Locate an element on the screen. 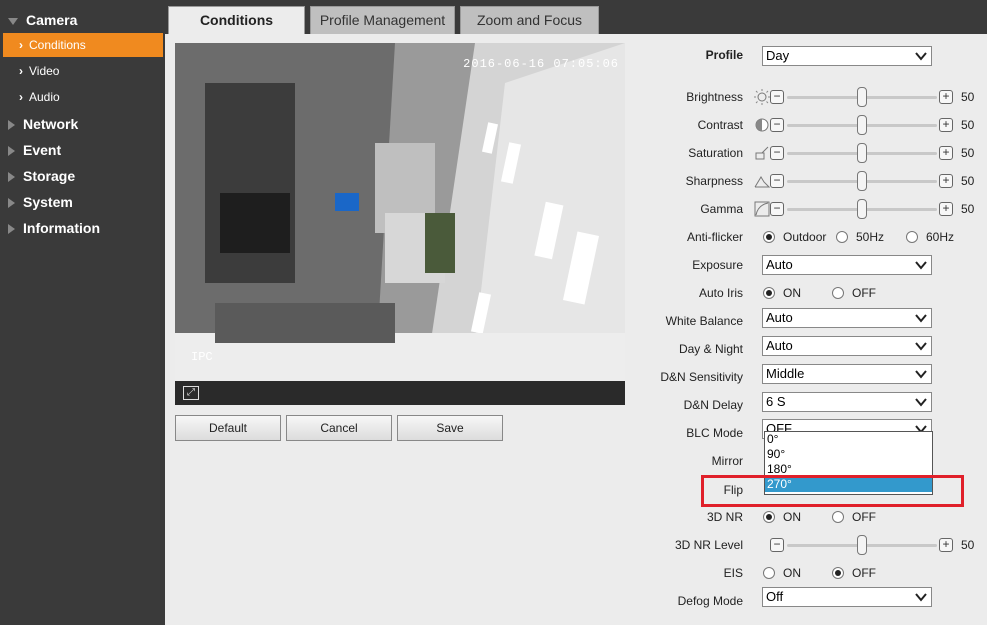 The width and height of the screenshot is (987, 625). profile-select: Day is located at coordinates (847, 56).